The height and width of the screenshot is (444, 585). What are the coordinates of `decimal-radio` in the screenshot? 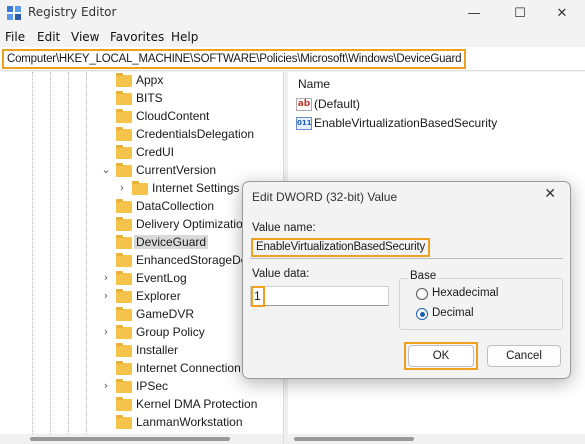 It's located at (422, 314).